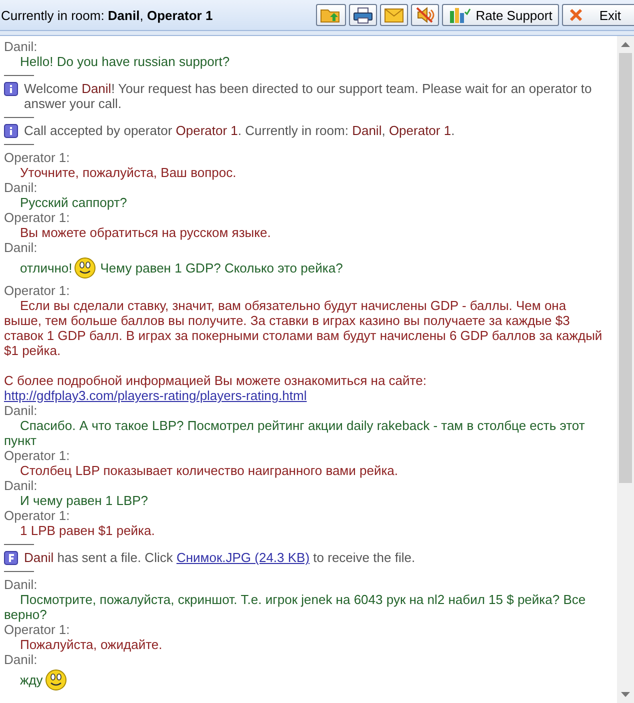 The width and height of the screenshot is (634, 703). What do you see at coordinates (155, 395) in the screenshot?
I see `link: http://gdfplay3.com/players-rating/players-rating.html` at bounding box center [155, 395].